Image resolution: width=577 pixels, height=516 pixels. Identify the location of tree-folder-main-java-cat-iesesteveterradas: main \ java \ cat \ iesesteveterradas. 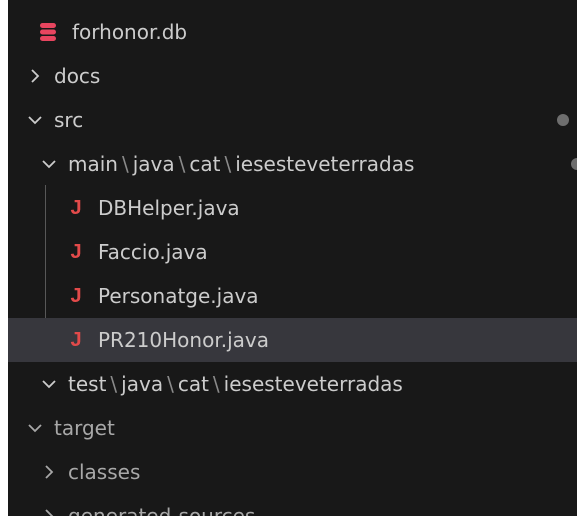
(292, 164).